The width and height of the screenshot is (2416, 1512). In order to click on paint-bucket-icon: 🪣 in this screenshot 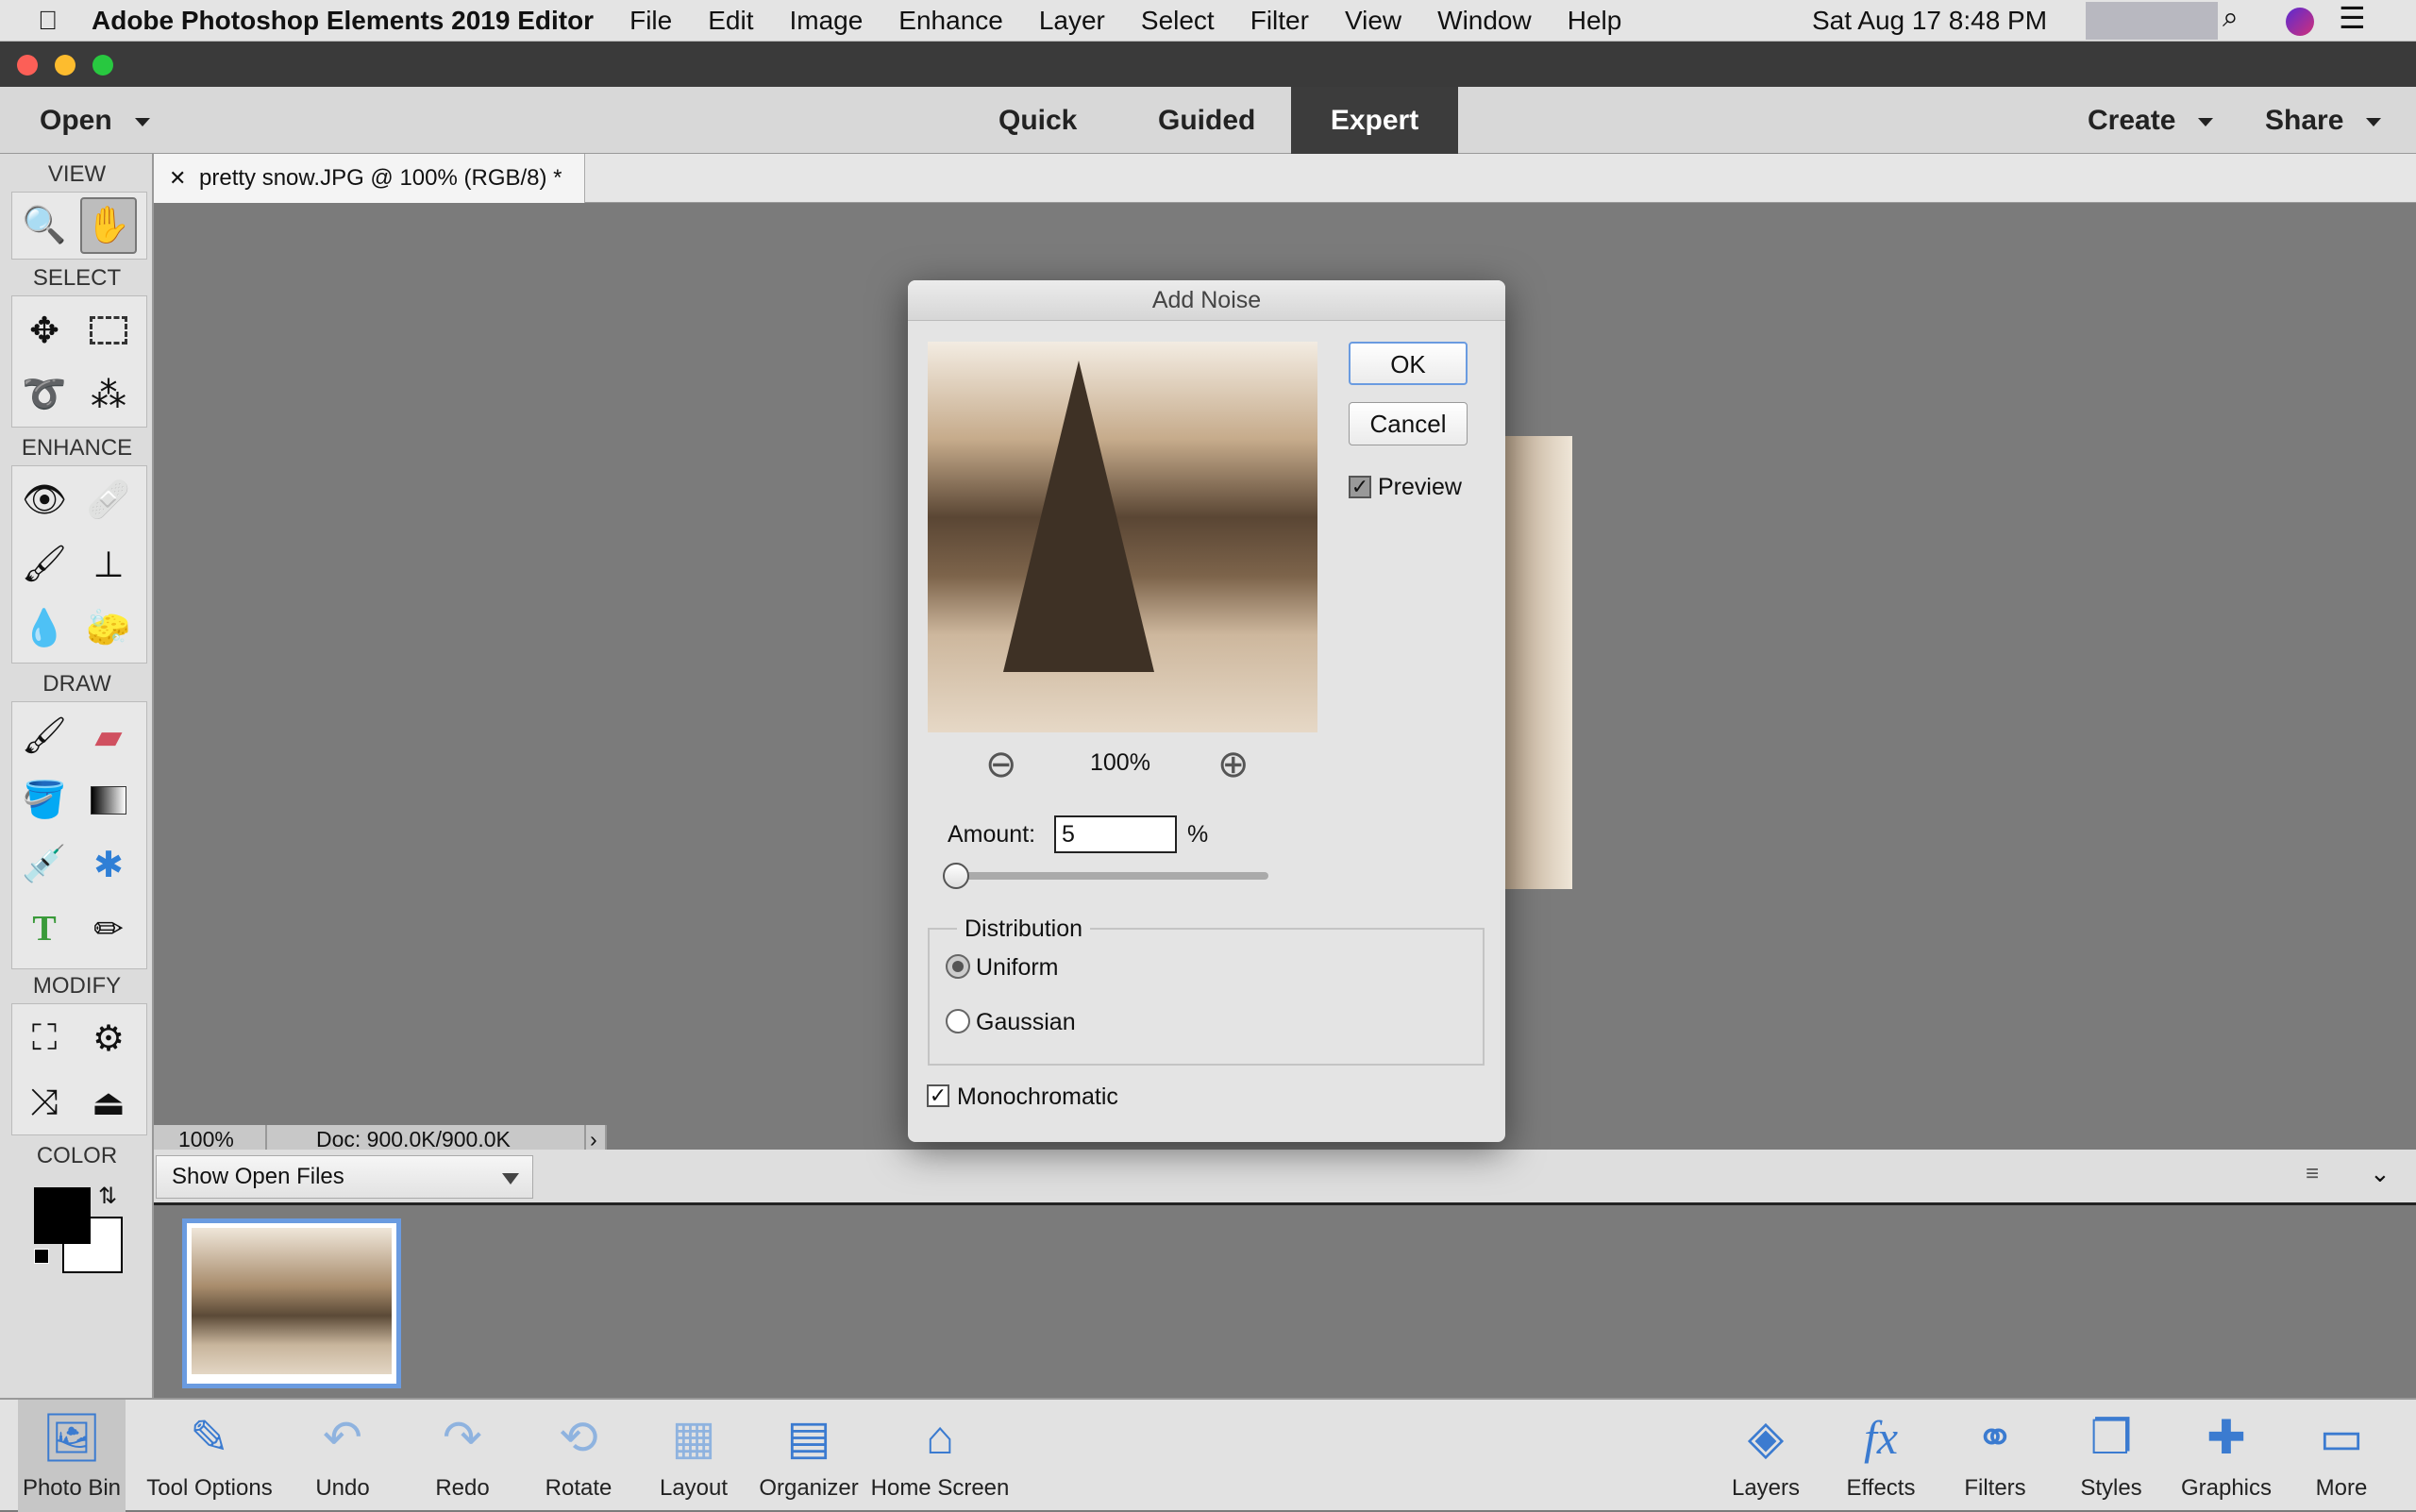, I will do `click(44, 800)`.